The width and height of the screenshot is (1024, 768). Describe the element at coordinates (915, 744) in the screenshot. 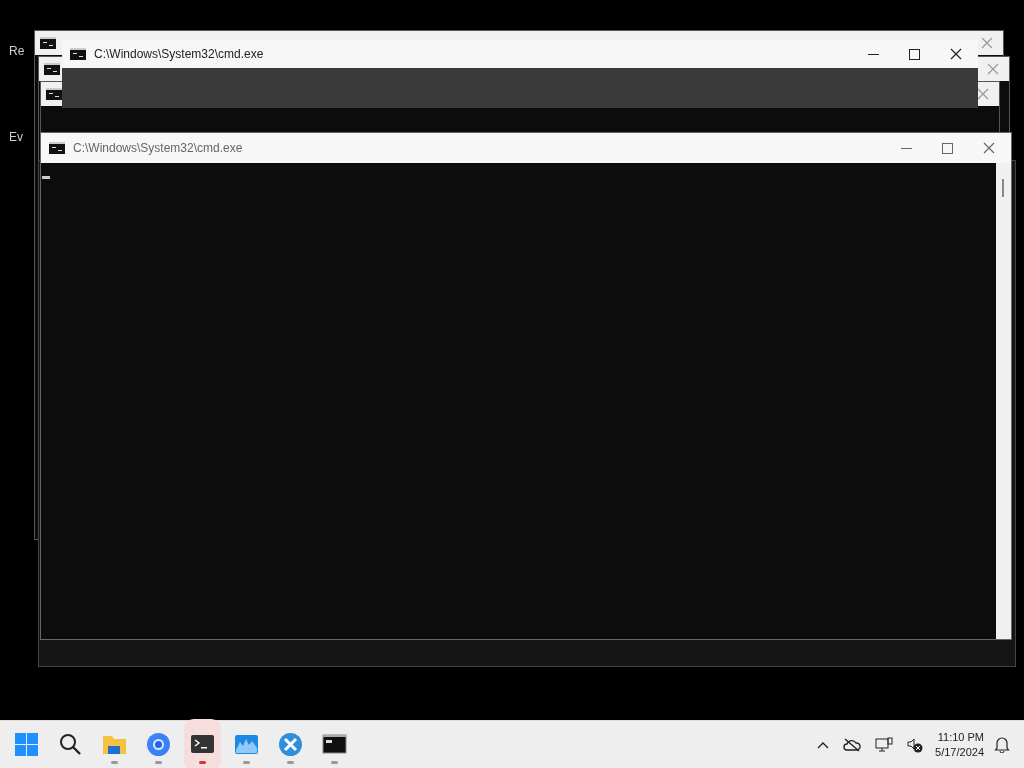

I see `speaker-muted-icon` at that location.